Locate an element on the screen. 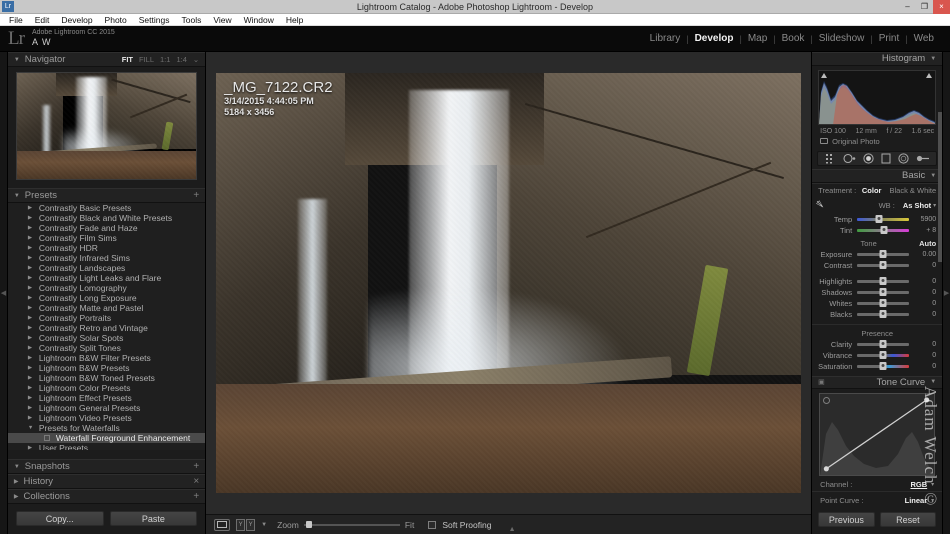  temp-slider-track is located at coordinates (883, 218).